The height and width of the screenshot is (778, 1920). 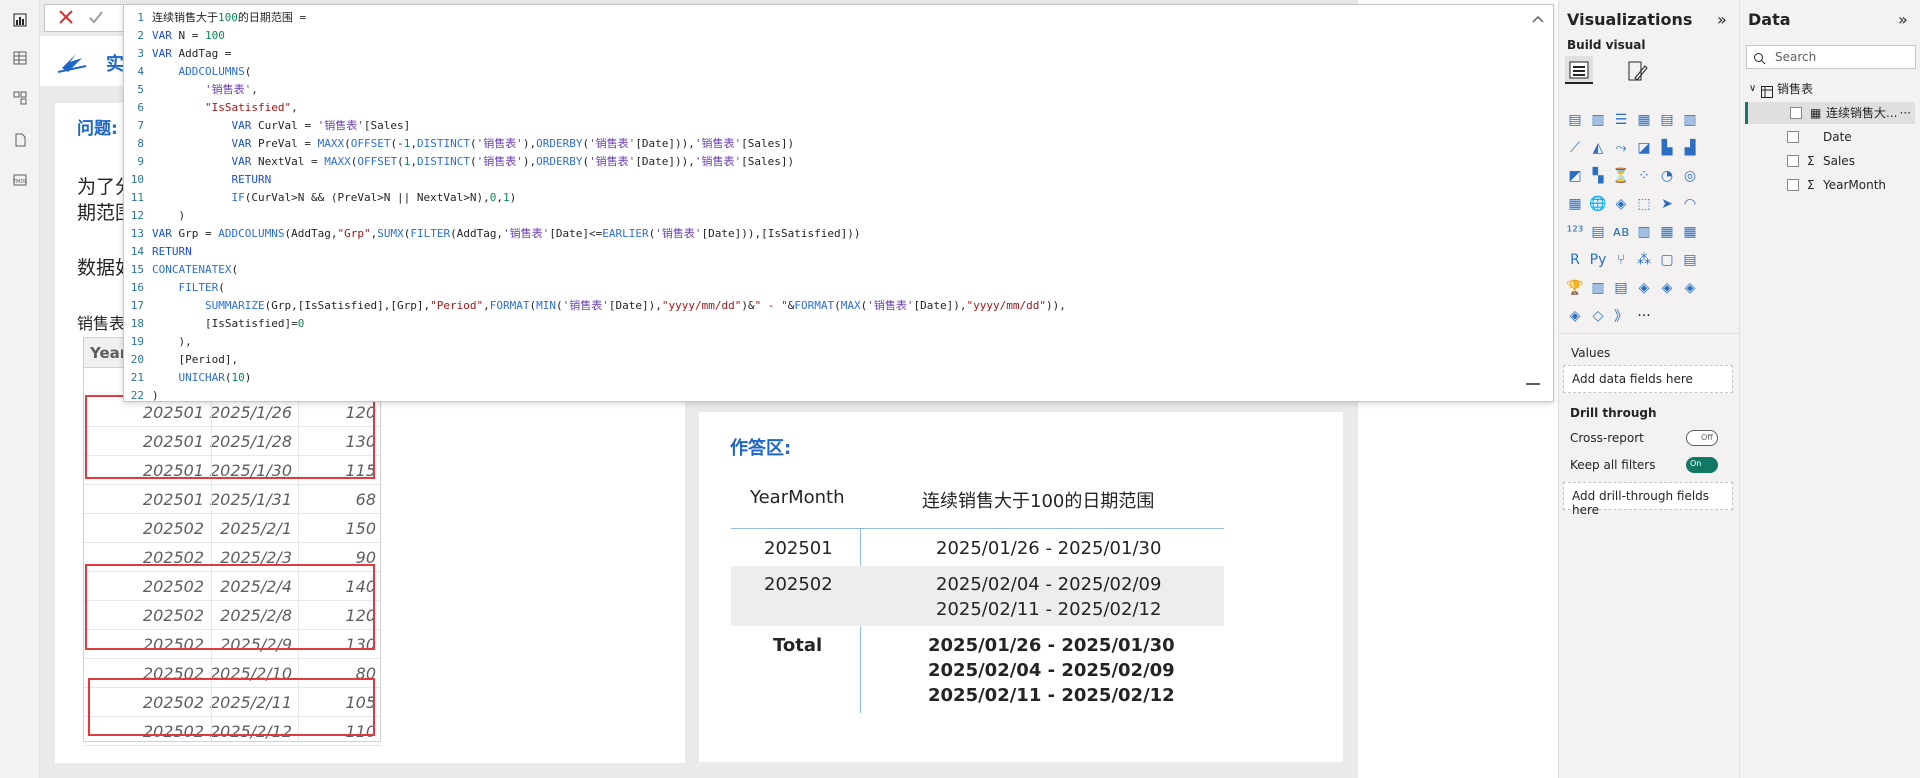 What do you see at coordinates (1644, 204) in the screenshot?
I see `shape-map-icon: ⬚` at bounding box center [1644, 204].